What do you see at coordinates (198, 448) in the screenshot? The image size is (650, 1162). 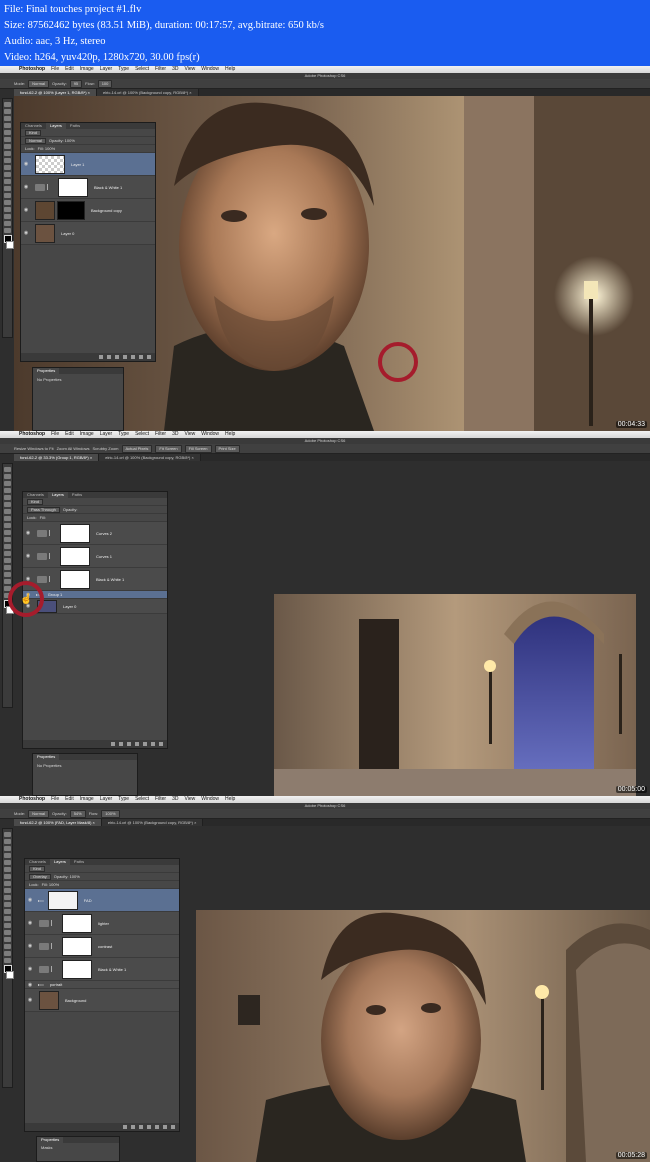 I see `fill-screen-button: Fill Screen` at bounding box center [198, 448].